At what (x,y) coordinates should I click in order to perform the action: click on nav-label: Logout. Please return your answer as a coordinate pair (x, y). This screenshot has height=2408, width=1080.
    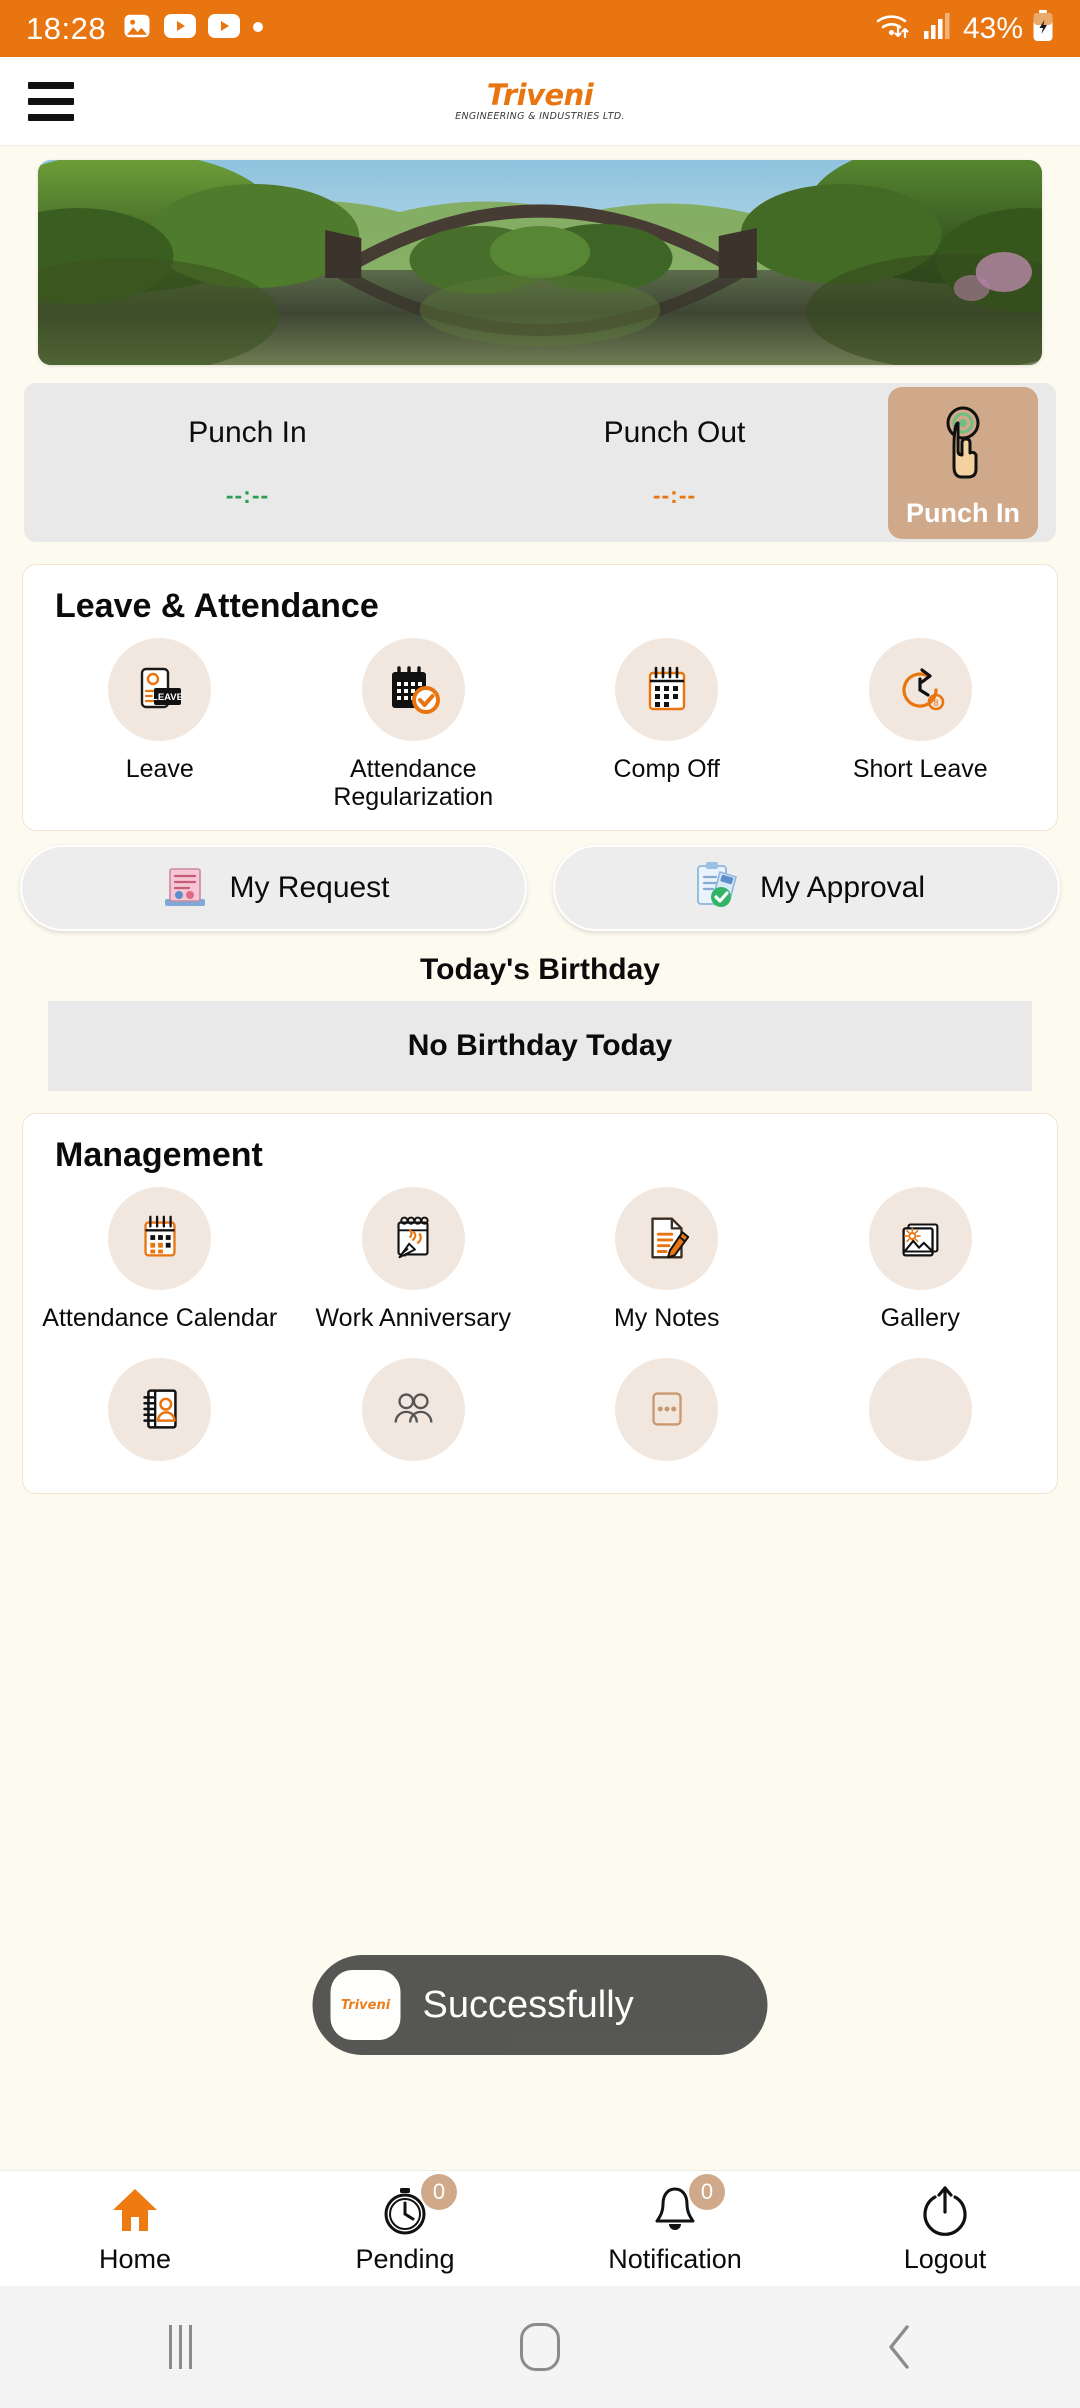
    Looking at the image, I should click on (945, 2258).